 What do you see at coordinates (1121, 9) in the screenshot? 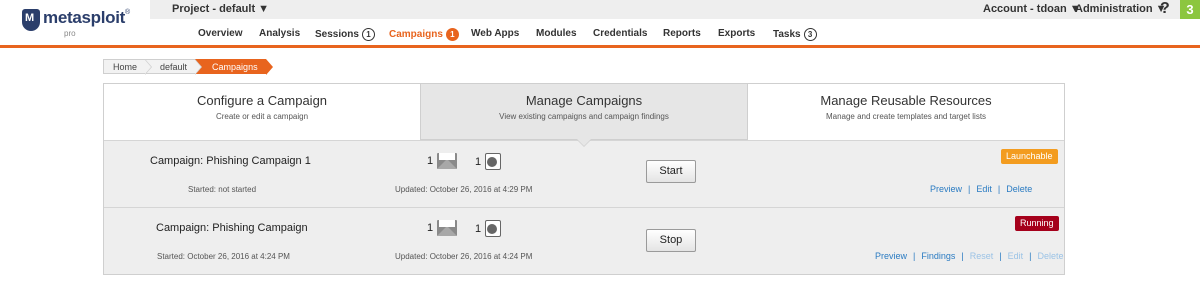
I see `administration-menu: Administration ▼` at bounding box center [1121, 9].